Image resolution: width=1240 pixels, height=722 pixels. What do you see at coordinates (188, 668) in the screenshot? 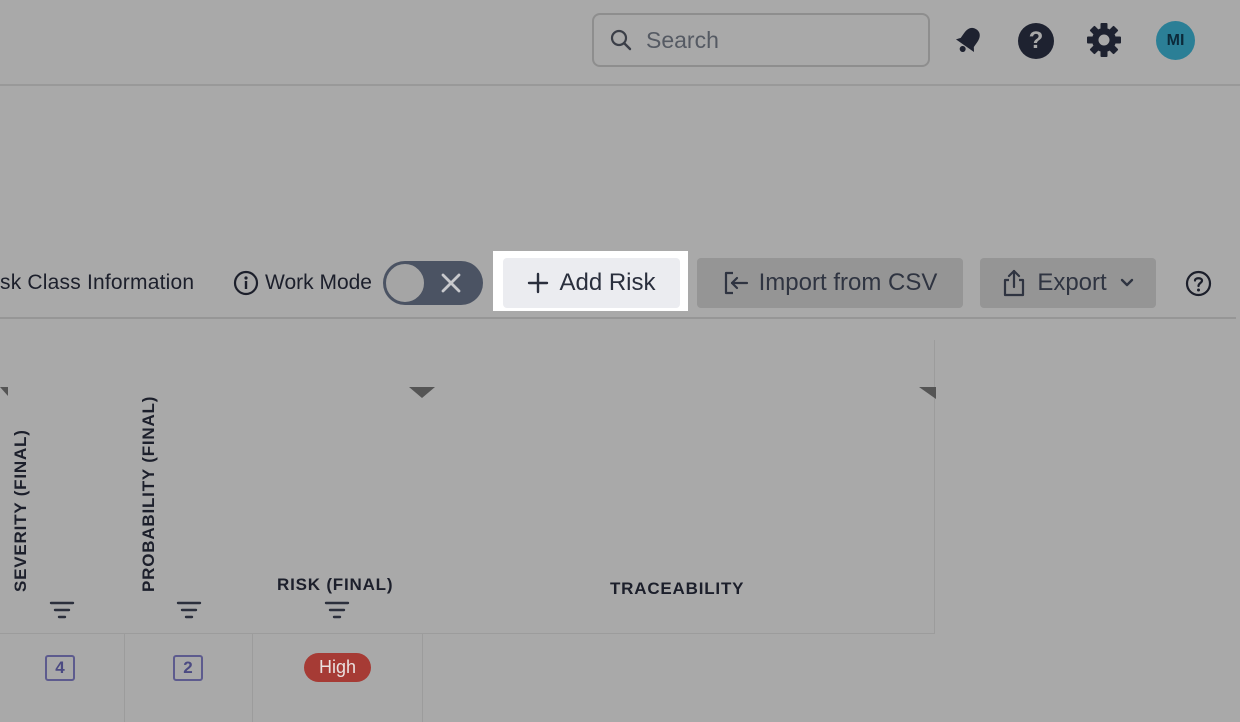
I see `probability-value: 2` at bounding box center [188, 668].